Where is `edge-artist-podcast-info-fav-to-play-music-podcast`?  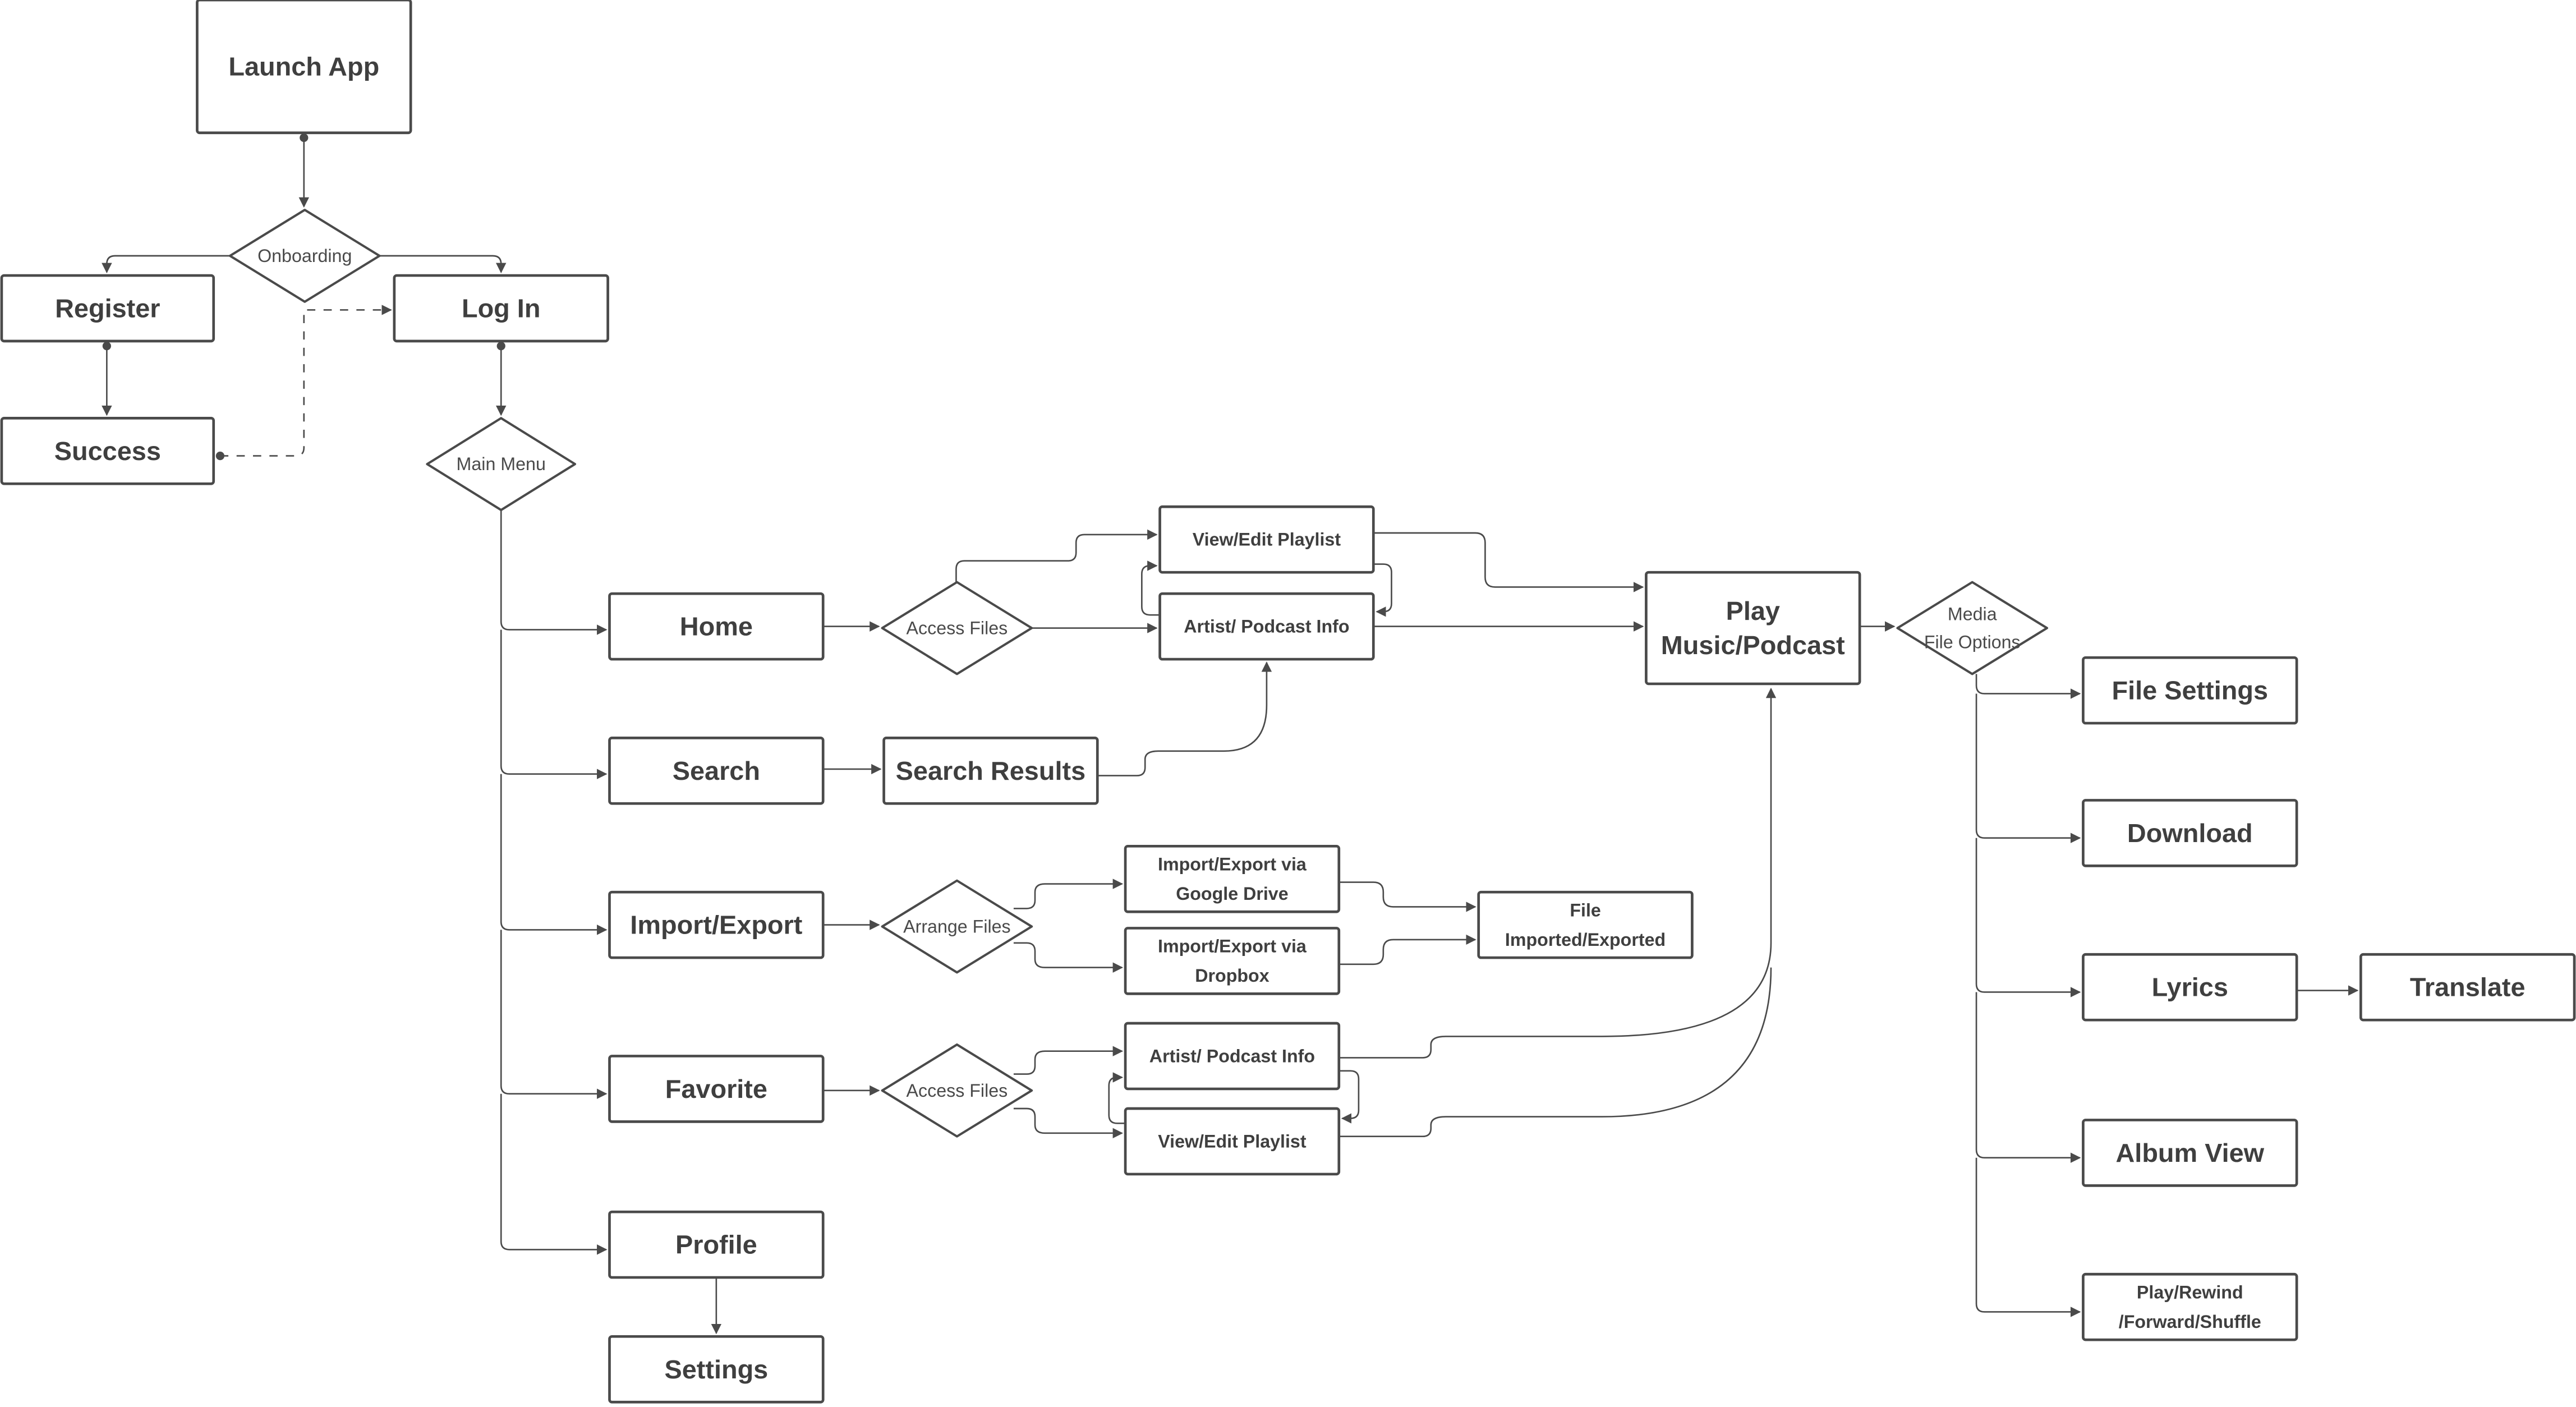
edge-artist-podcast-info-fav-to-play-music-podcast is located at coordinates (1557, 873).